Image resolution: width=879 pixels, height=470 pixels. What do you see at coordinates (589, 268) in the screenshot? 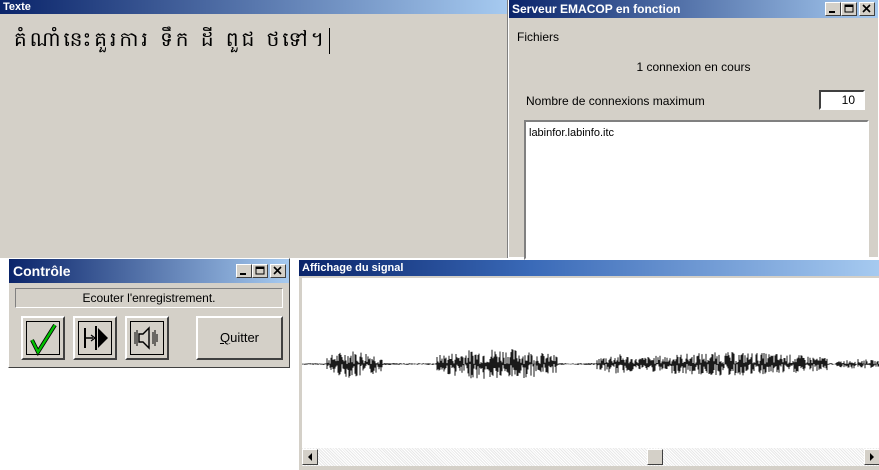
I see `signal-titlebar: Affichage du signal` at bounding box center [589, 268].